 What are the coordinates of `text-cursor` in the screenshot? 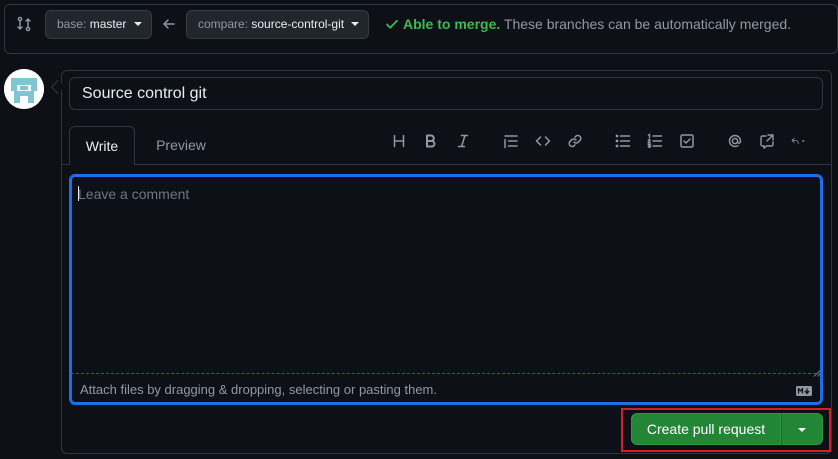 It's located at (78, 193).